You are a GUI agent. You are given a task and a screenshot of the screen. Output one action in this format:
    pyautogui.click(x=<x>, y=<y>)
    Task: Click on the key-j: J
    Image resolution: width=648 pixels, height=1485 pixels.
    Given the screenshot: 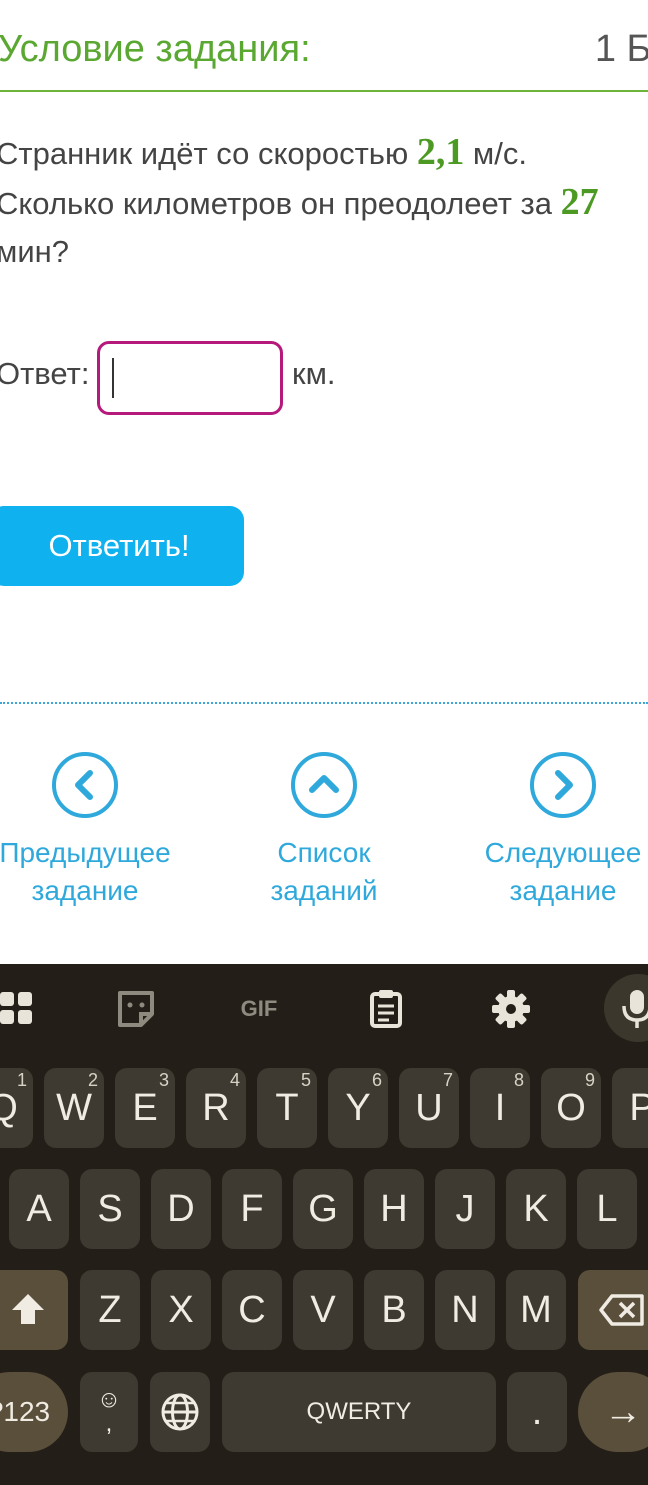 What is the action you would take?
    pyautogui.click(x=465, y=1209)
    